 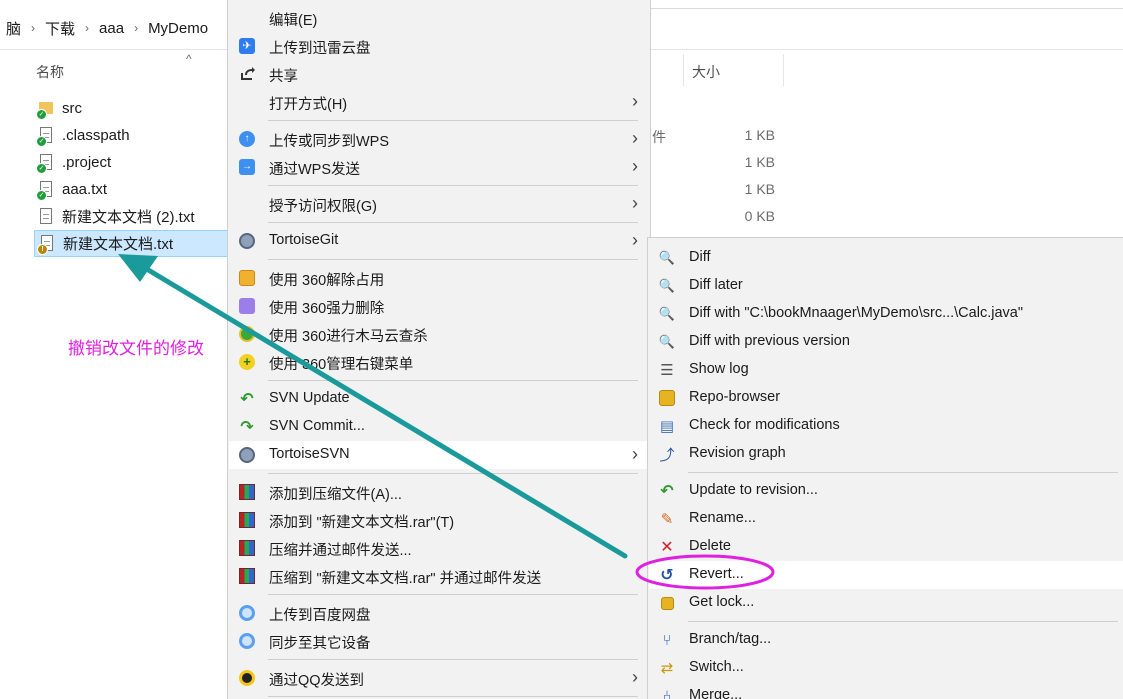 What do you see at coordinates (134, 216) in the screenshot?
I see `file-row: 新建文本文档 (2).txt` at bounding box center [134, 216].